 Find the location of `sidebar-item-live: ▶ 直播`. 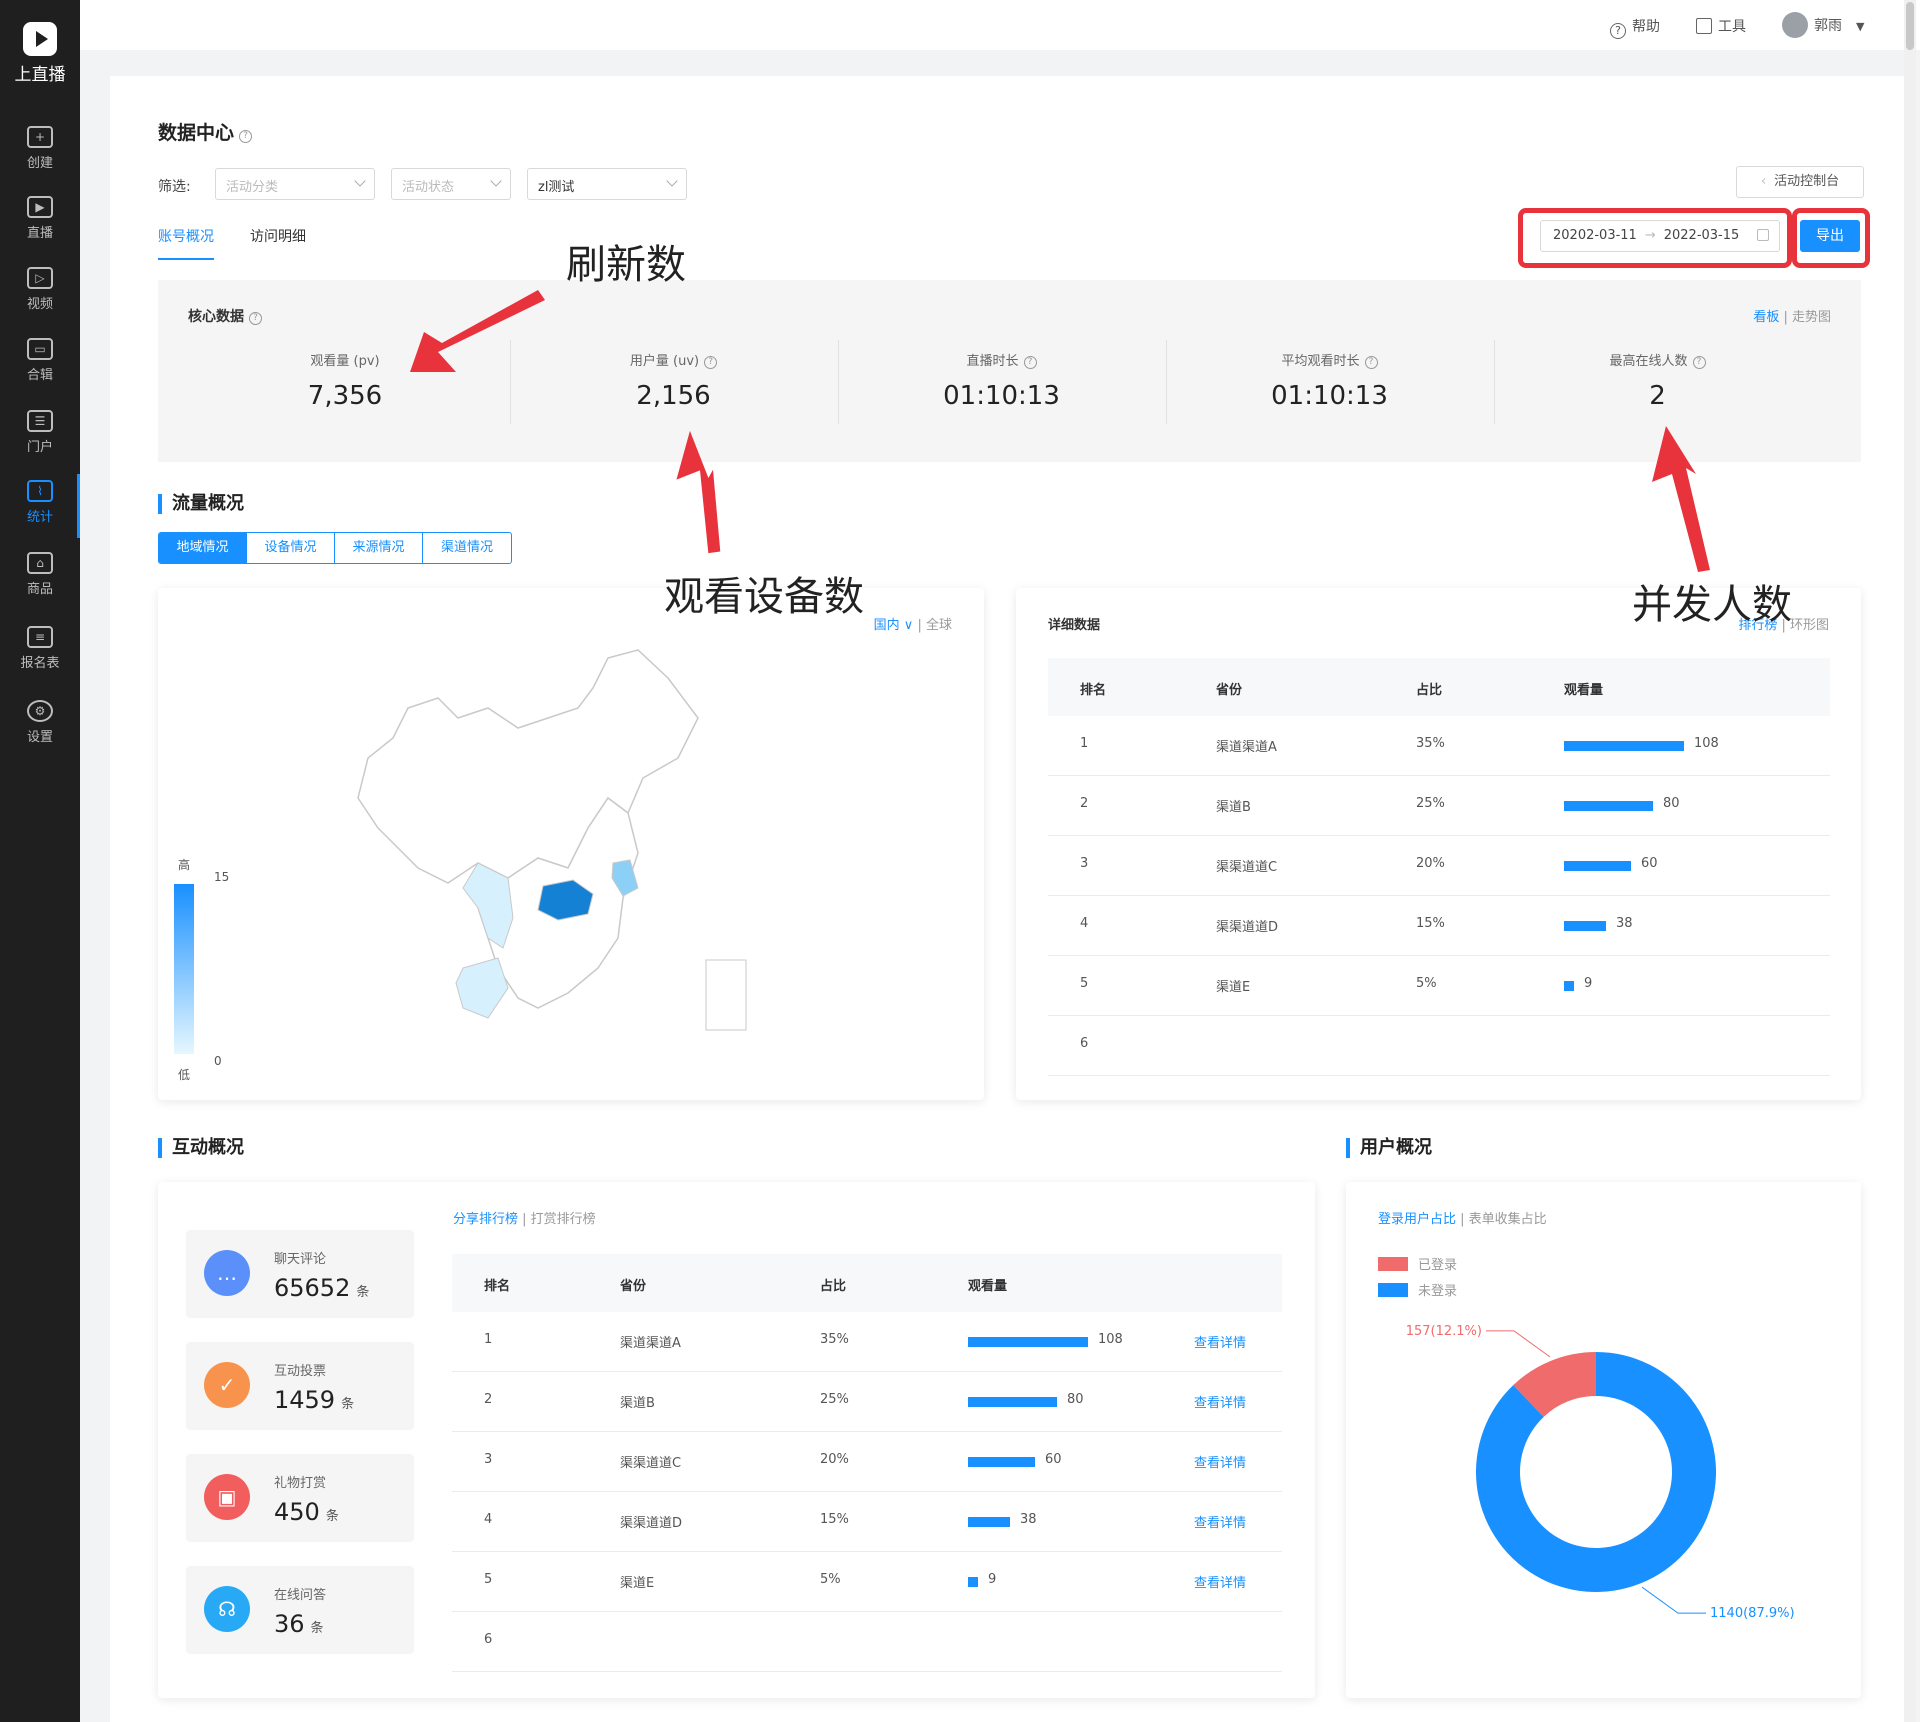

sidebar-item-live: ▶ 直播 is located at coordinates (40, 222).